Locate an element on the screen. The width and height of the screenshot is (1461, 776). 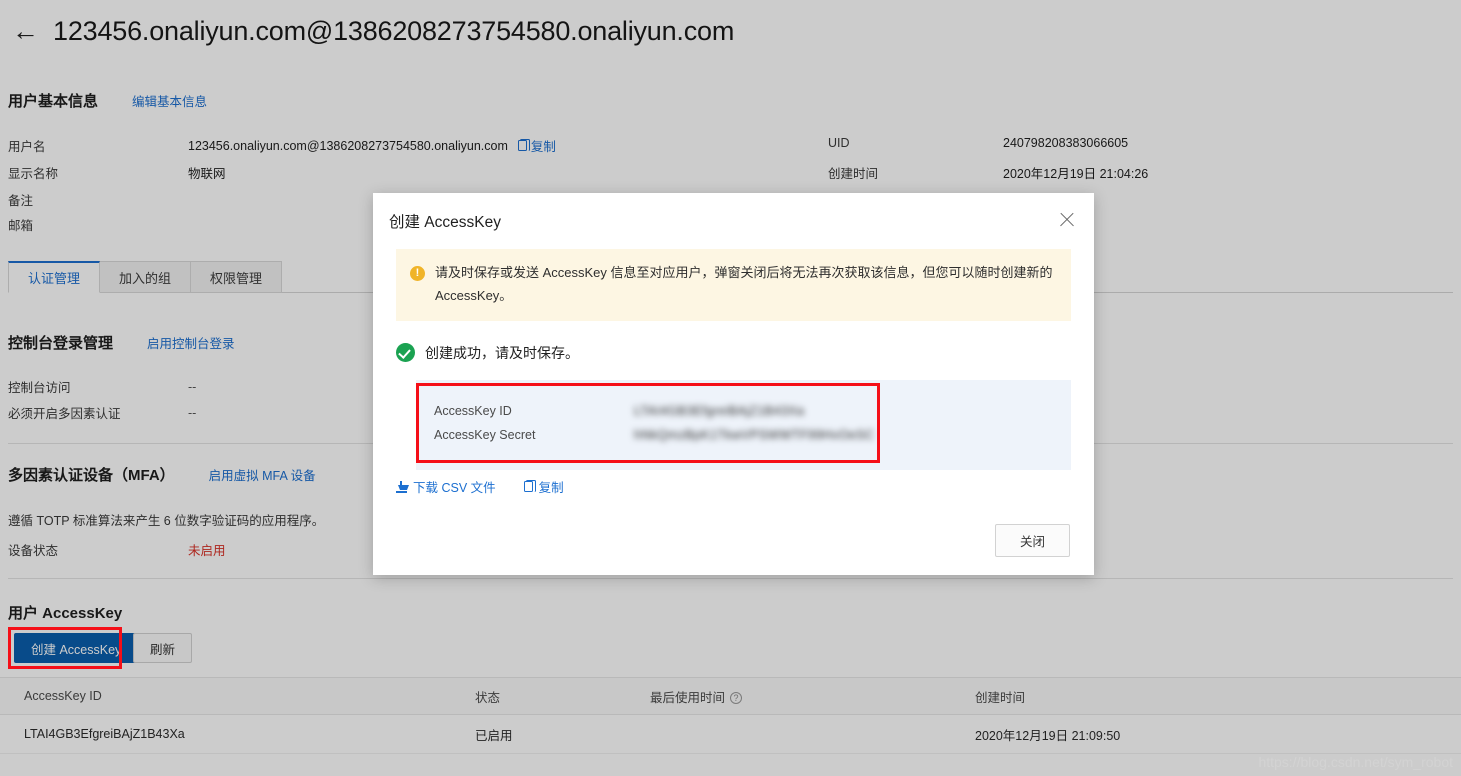
copy-credentials-link: 复制 is located at coordinates (543, 486).